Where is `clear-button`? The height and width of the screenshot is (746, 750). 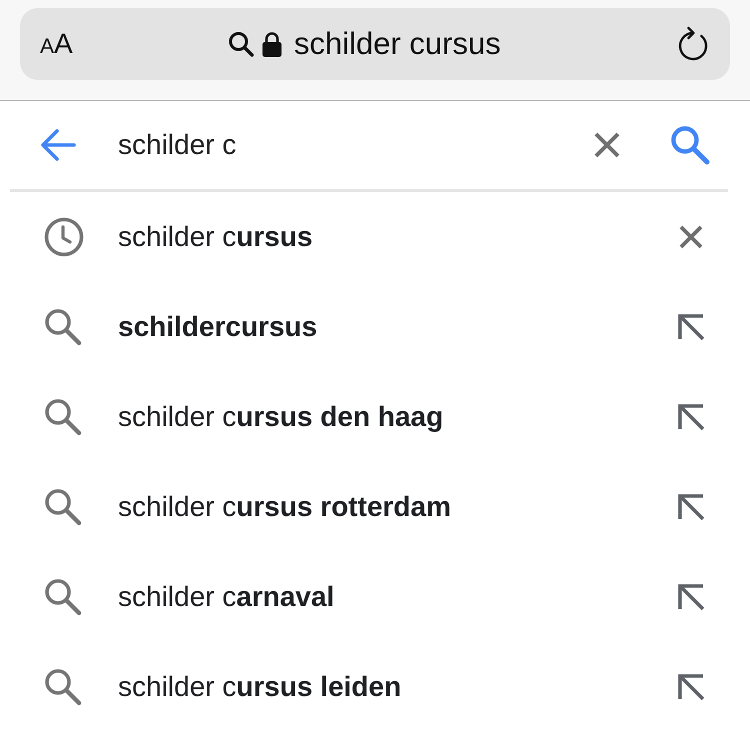
clear-button is located at coordinates (607, 145).